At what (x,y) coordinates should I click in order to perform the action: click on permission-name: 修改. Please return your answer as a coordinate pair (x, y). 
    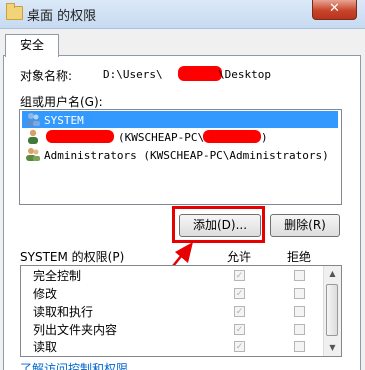
    Looking at the image, I should click on (45, 294).